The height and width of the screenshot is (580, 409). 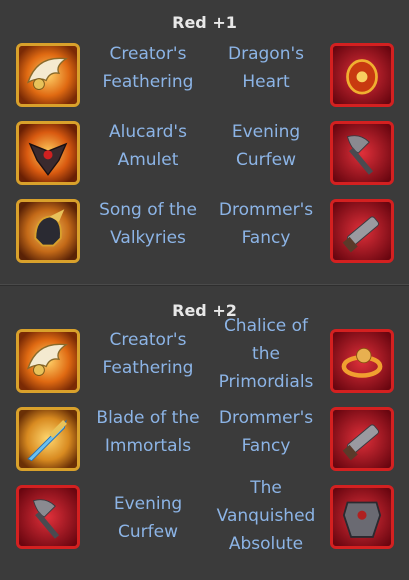 What do you see at coordinates (148, 518) in the screenshot?
I see `item-name-left: Evening Curfew` at bounding box center [148, 518].